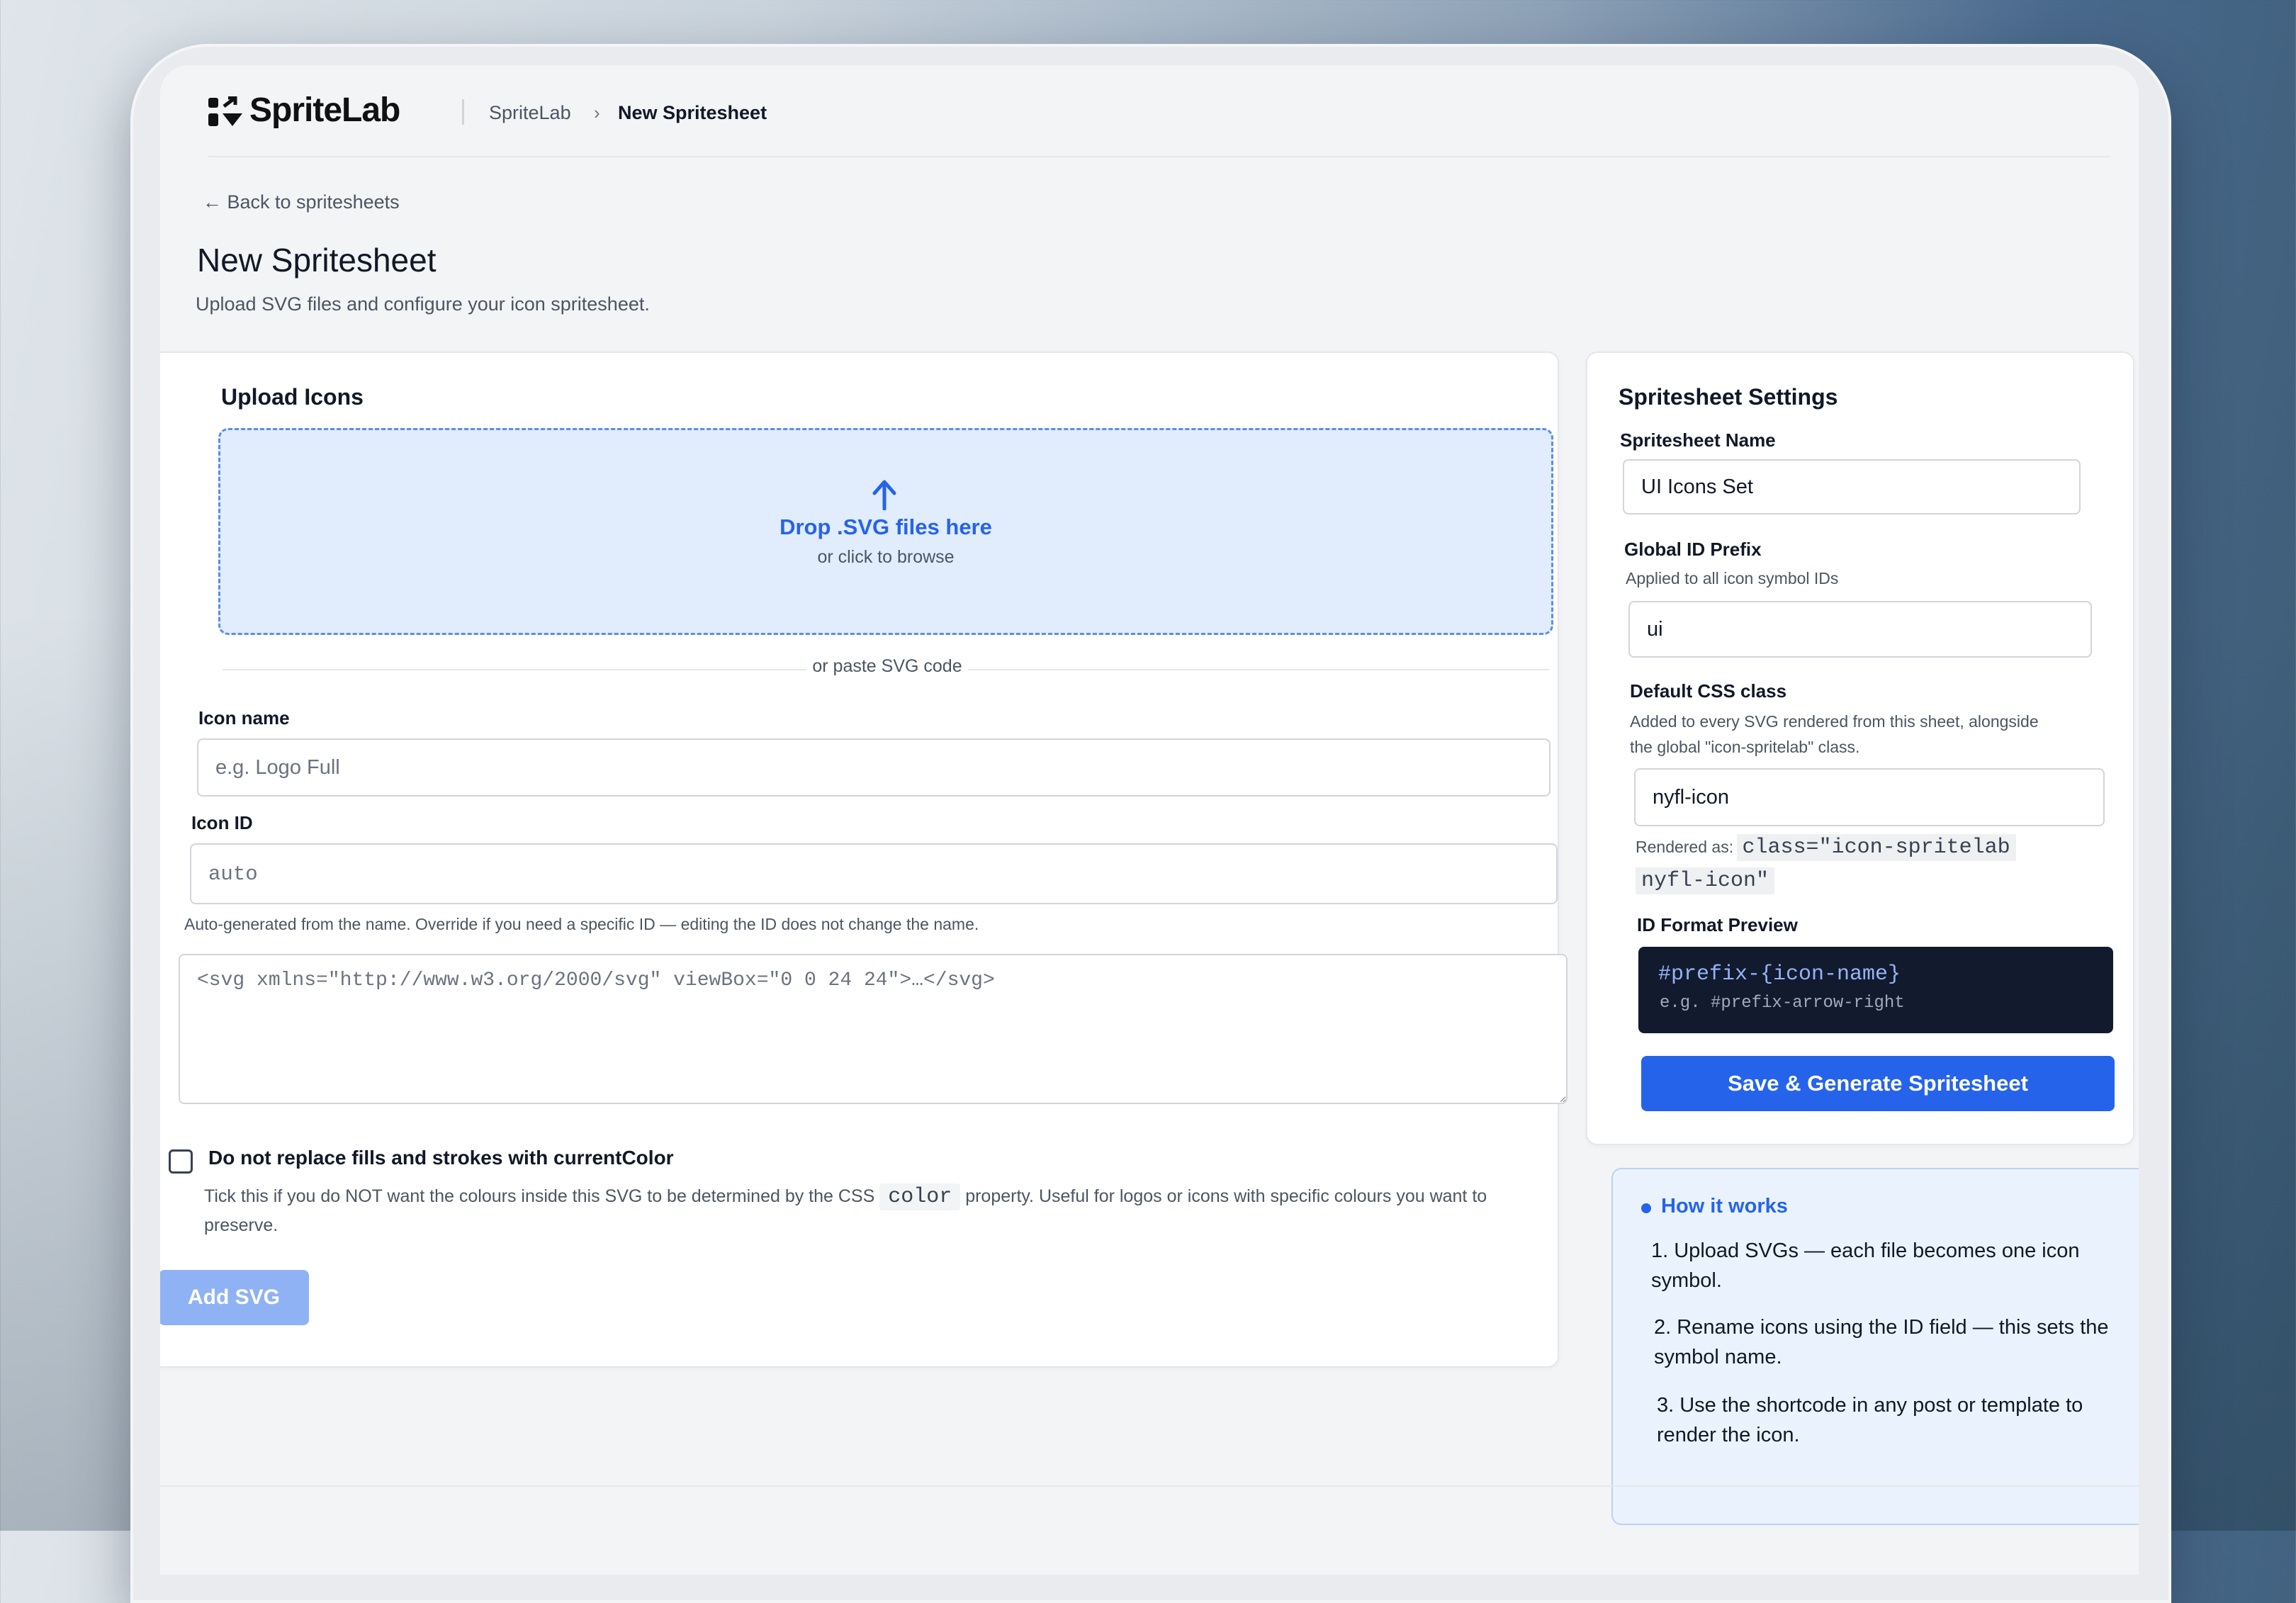 This screenshot has width=2296, height=1603. Describe the element at coordinates (317, 260) in the screenshot. I see `page-title: New Spritesheet` at that location.